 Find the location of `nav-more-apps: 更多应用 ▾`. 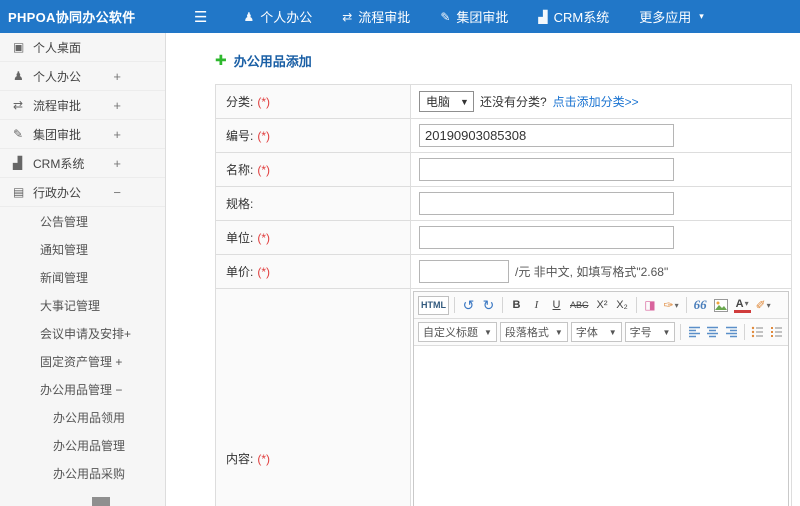

nav-more-apps: 更多应用 ▾ is located at coordinates (671, 16).